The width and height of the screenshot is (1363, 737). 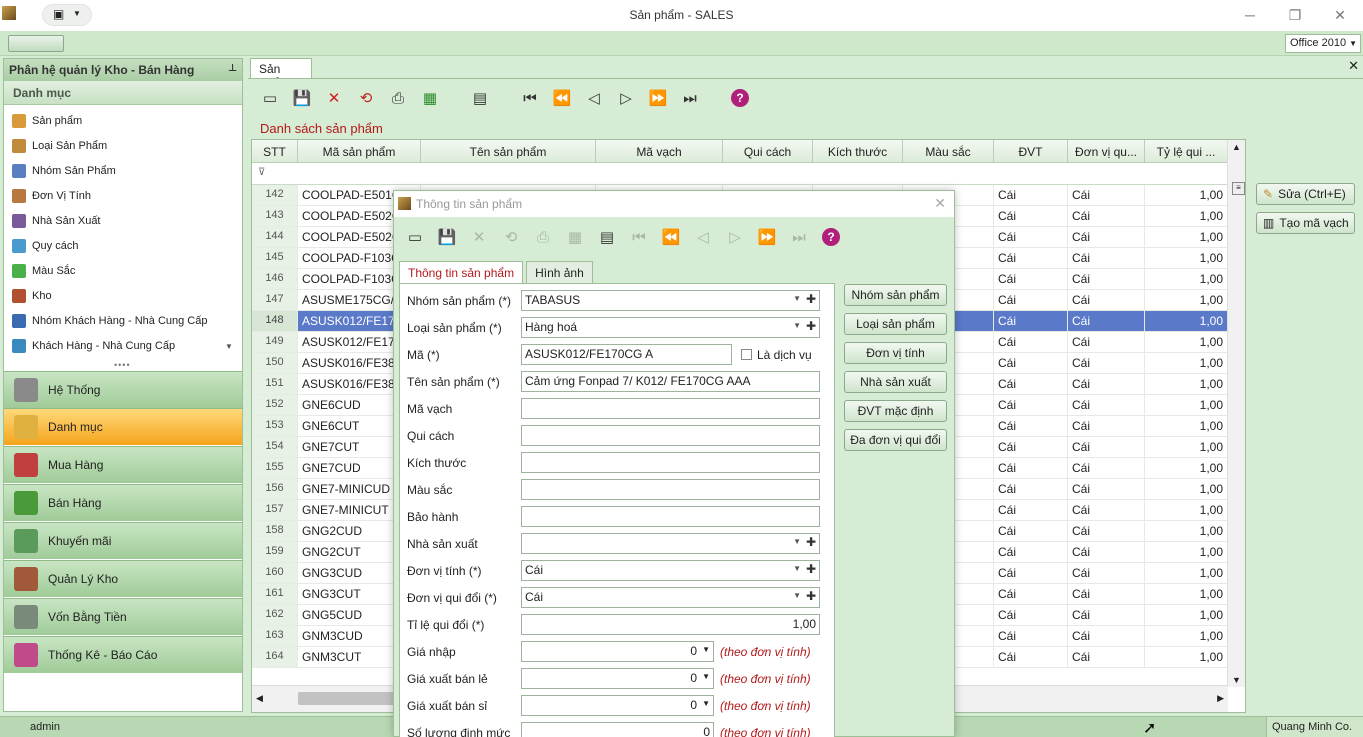 What do you see at coordinates (895, 440) in the screenshot?
I see `da-don-vi-qui-doi-button: Đa đơn vị qui đổi` at bounding box center [895, 440].